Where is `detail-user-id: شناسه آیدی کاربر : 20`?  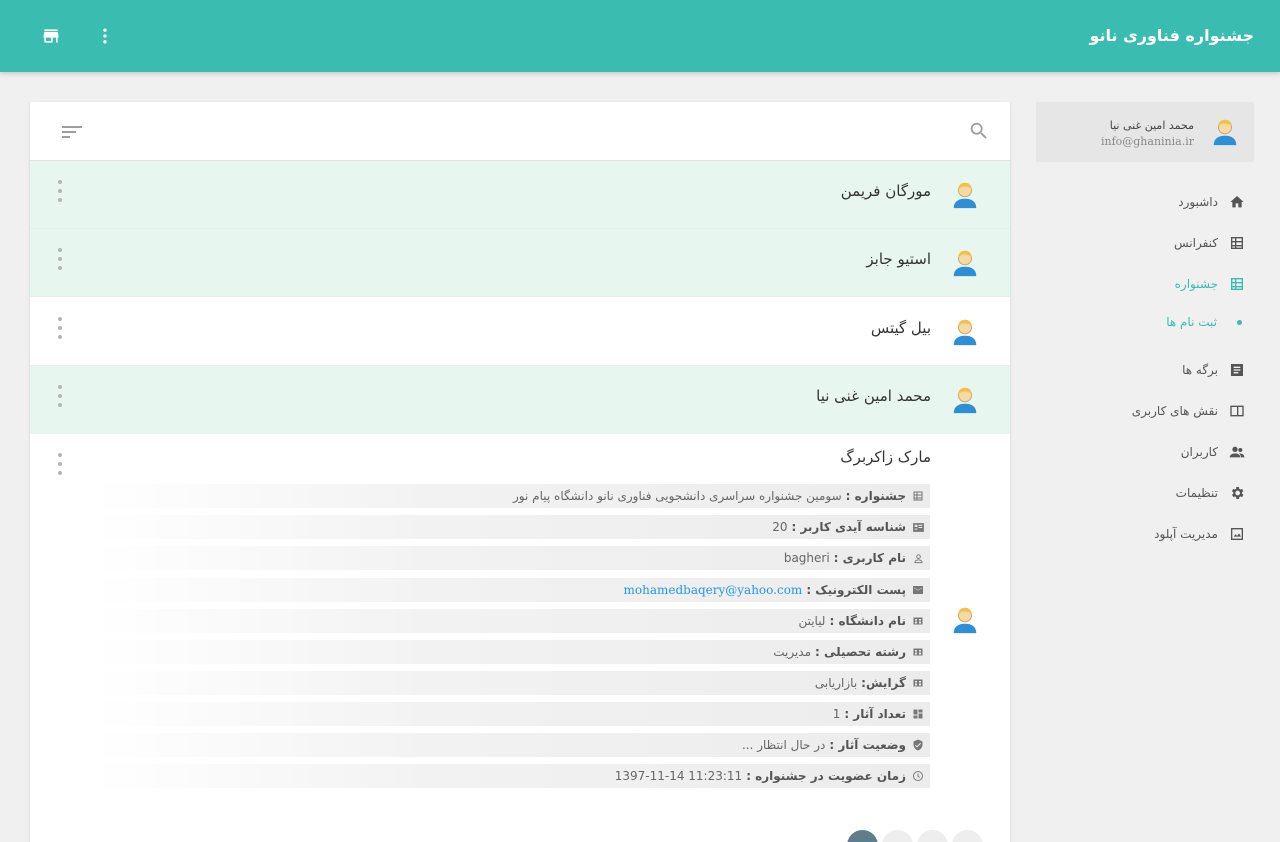
detail-user-id: شناسه آیدی کاربر : 20 is located at coordinates (512, 527).